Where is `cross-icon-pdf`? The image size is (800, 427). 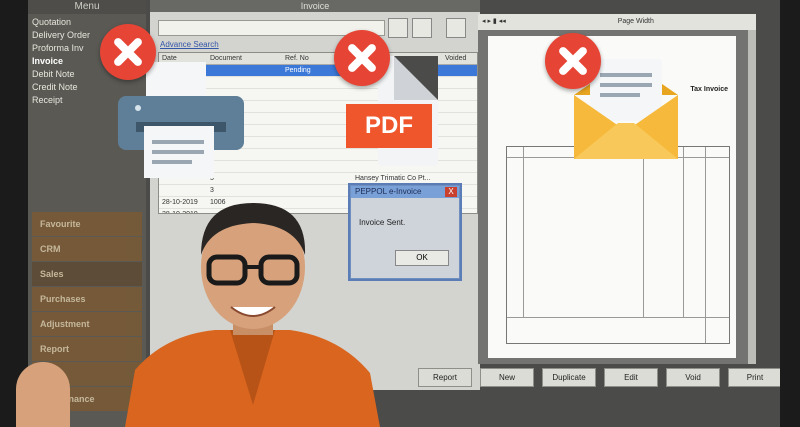
cross-icon-pdf is located at coordinates (362, 58).